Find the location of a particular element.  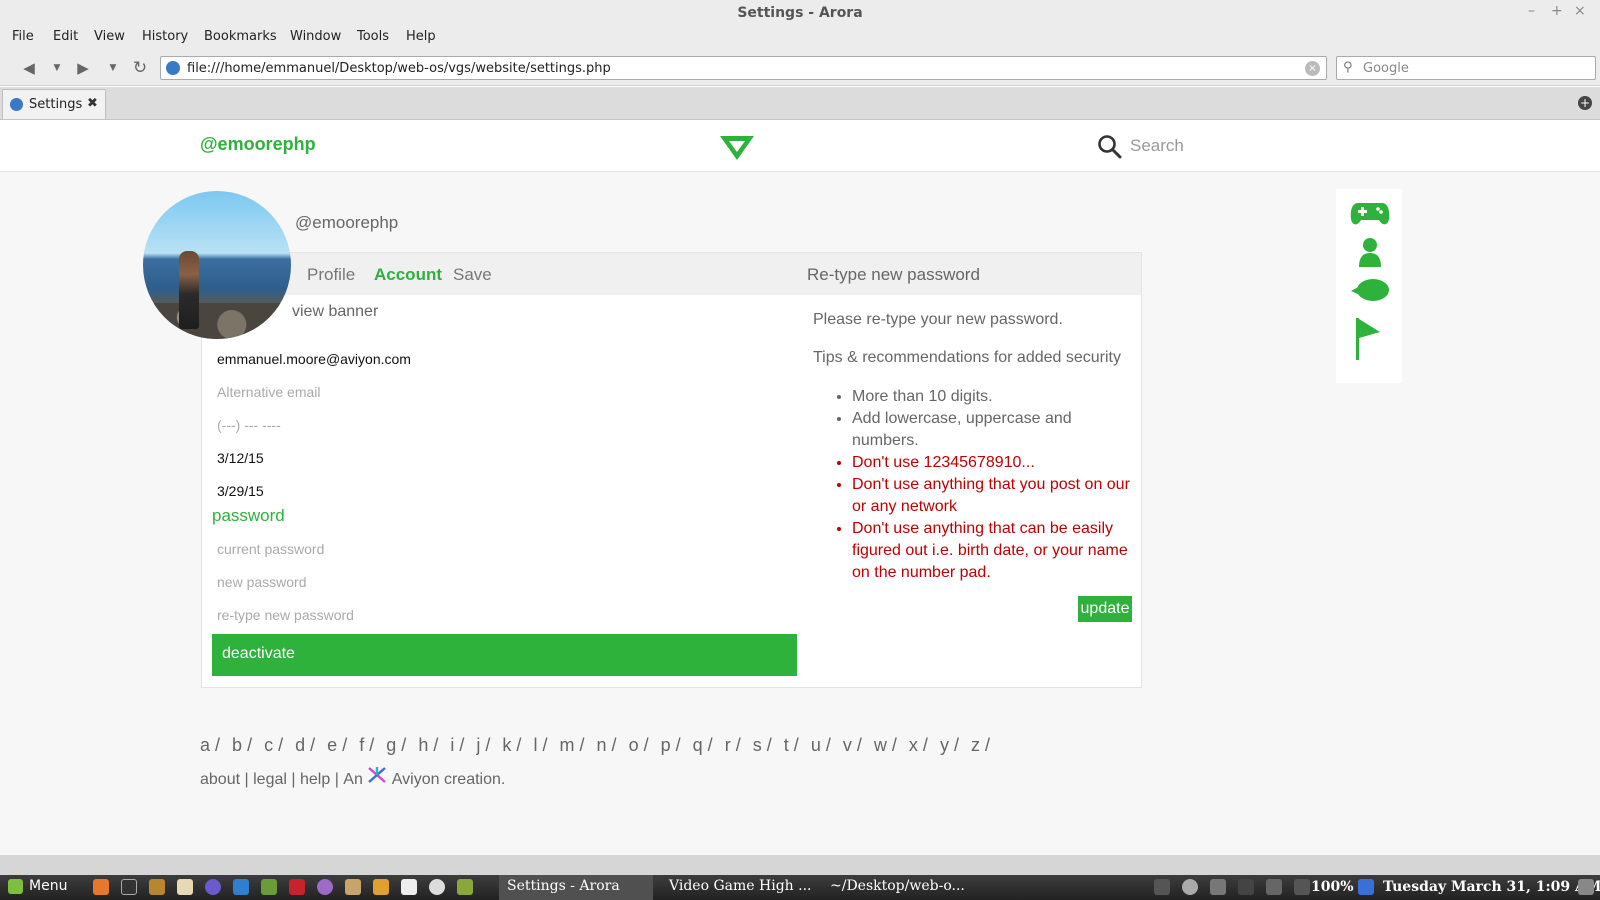

menu-edit: Edit is located at coordinates (65, 36).